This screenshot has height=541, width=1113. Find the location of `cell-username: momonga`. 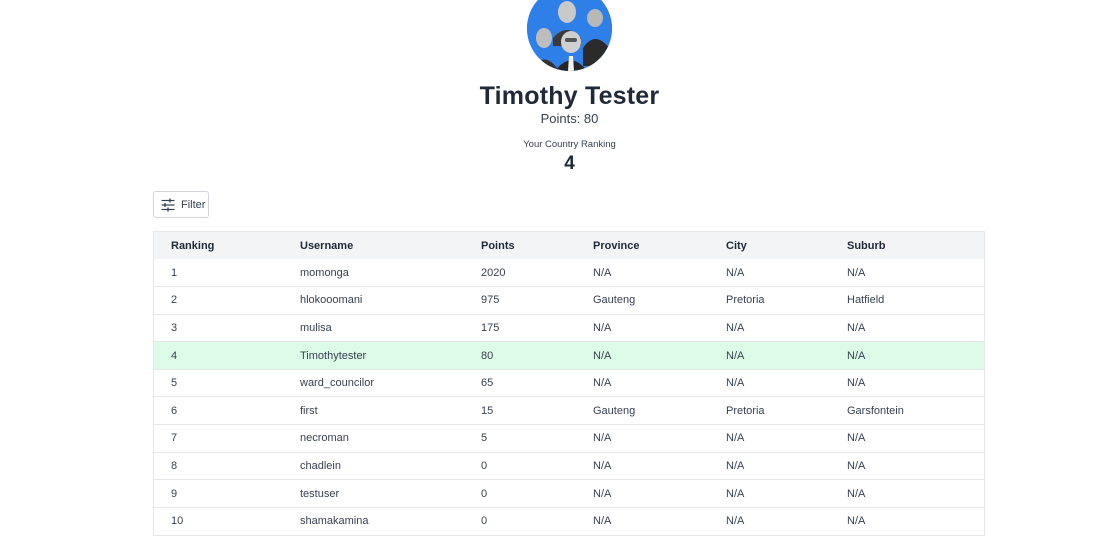

cell-username: momonga is located at coordinates (324, 272).